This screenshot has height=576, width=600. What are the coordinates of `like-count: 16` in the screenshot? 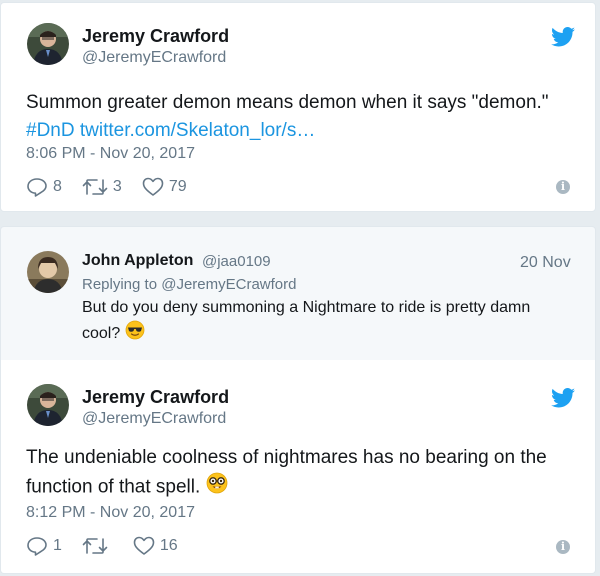 It's located at (168, 545).